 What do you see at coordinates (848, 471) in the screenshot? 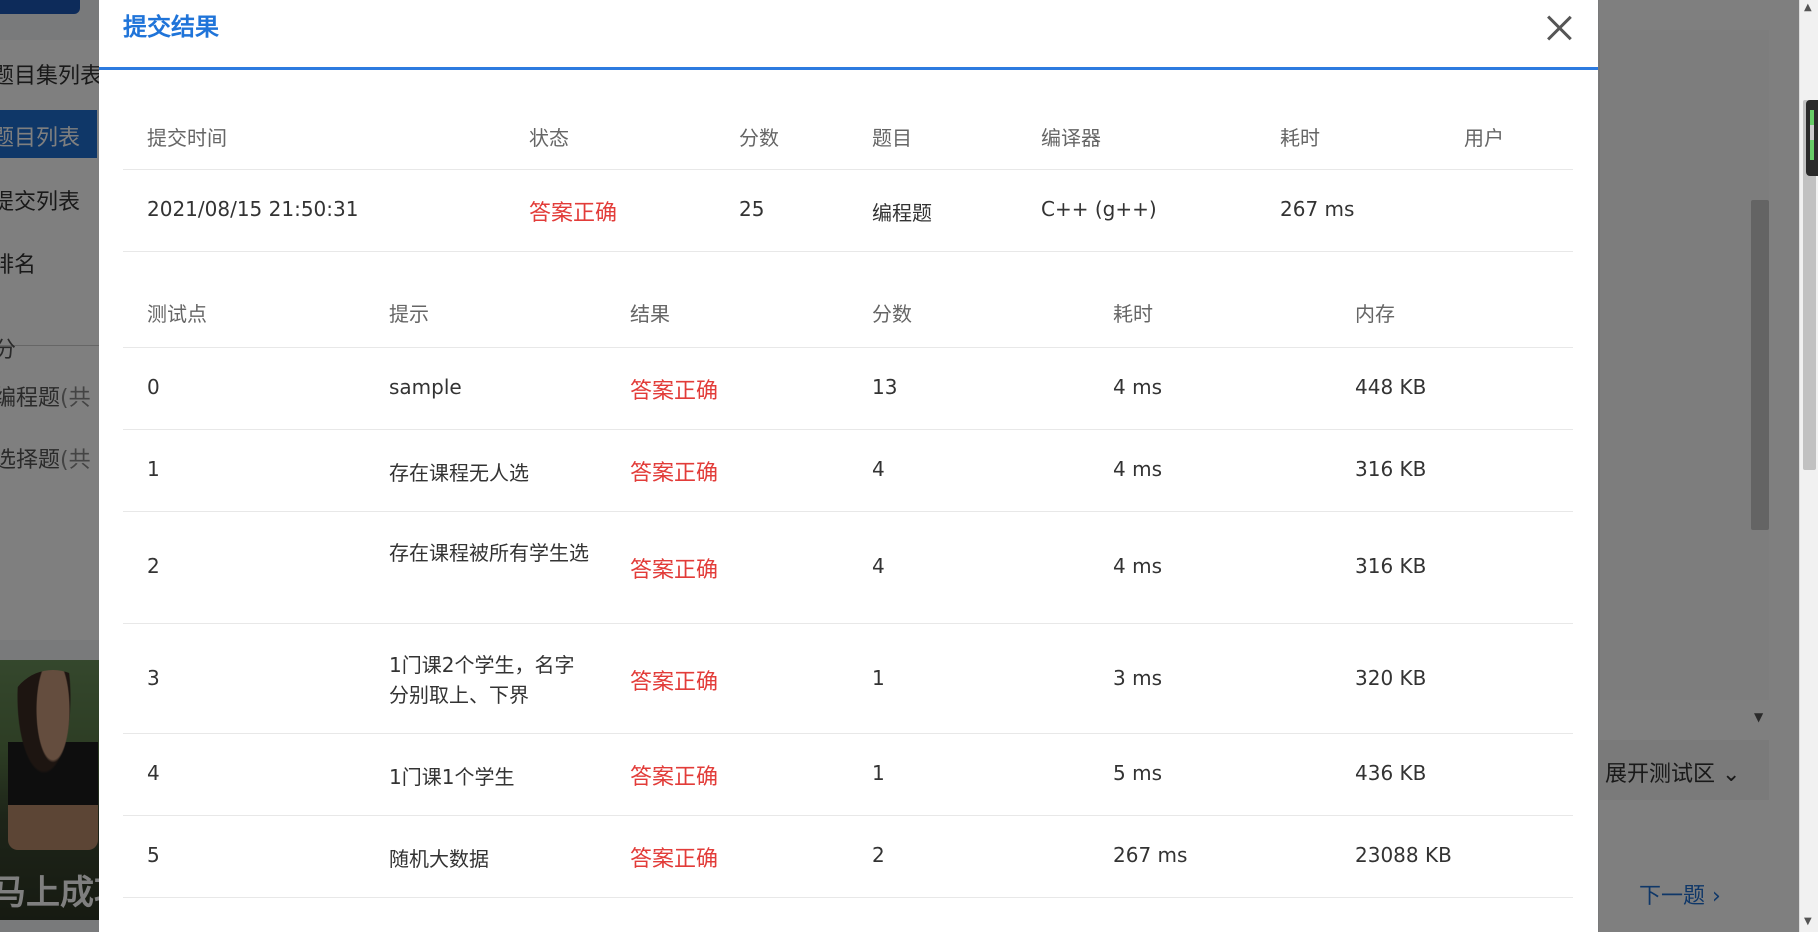
I see `table-row: 1 存在课程无人选 答案正确 4 4 ms 316 KB` at bounding box center [848, 471].